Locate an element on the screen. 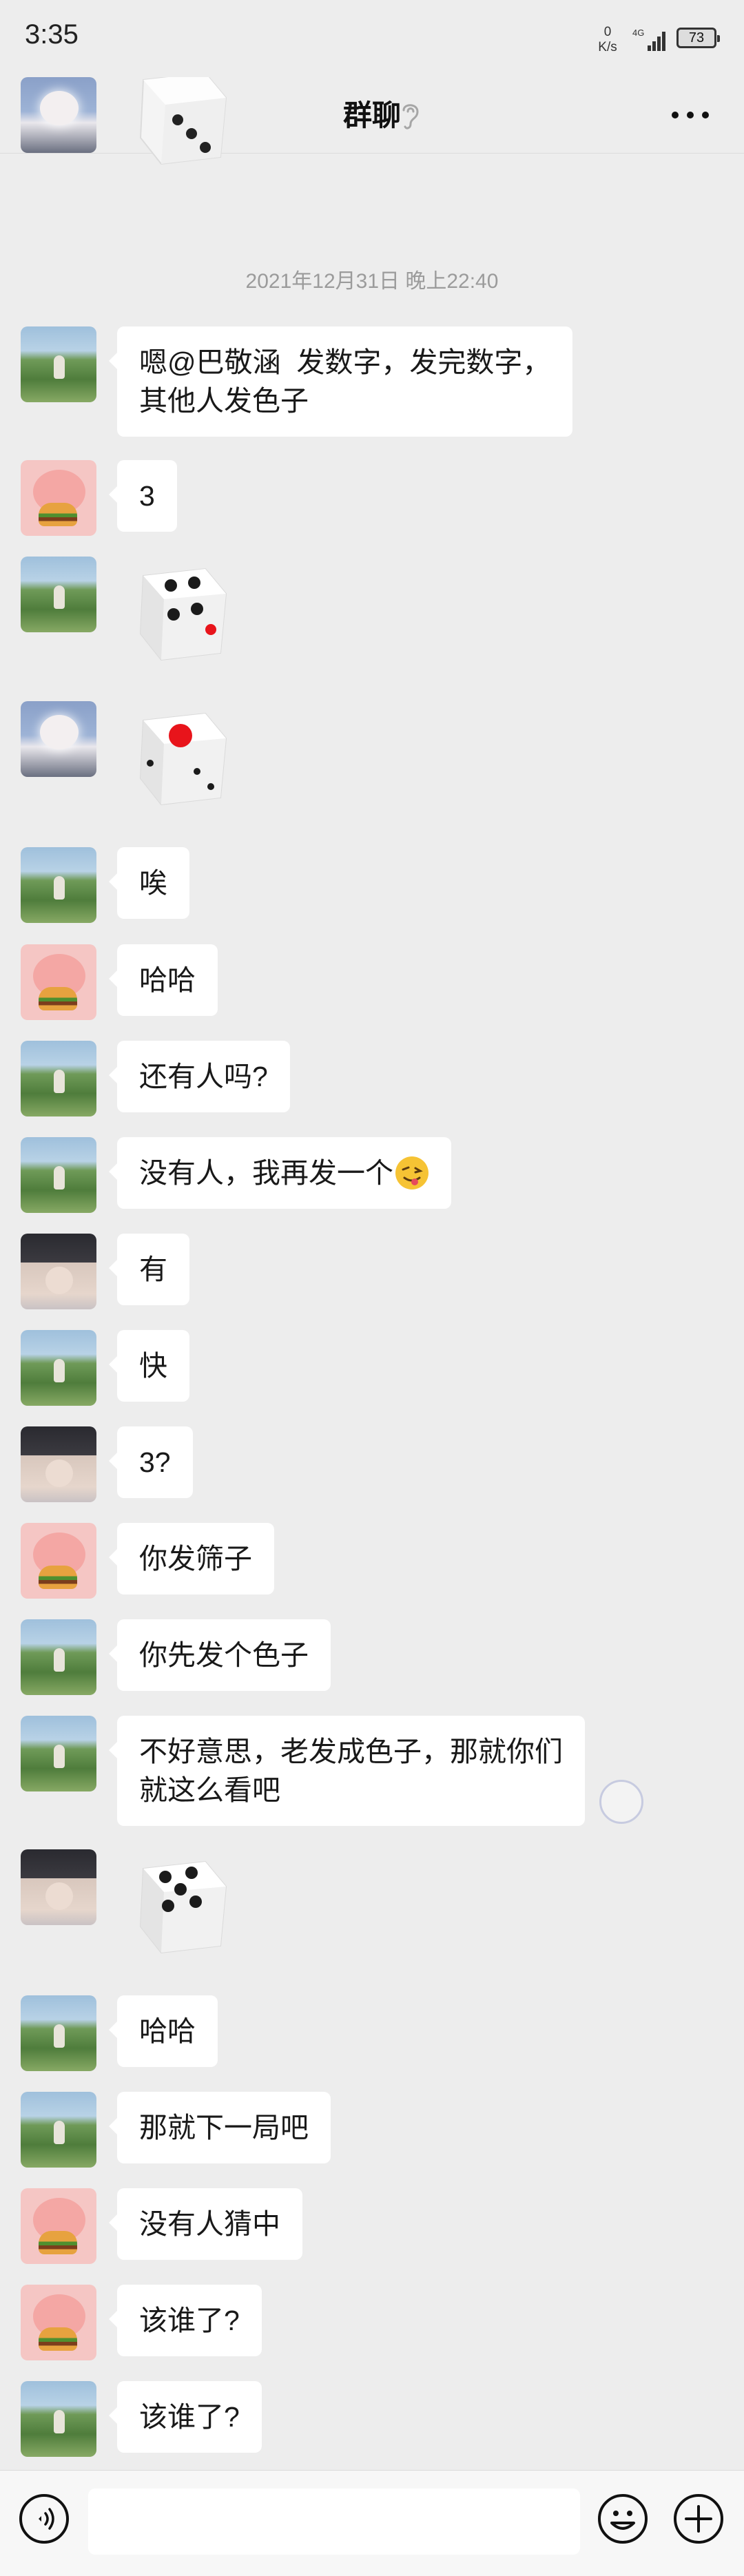 The height and width of the screenshot is (2576, 744). message-bubble: 还有人吗? is located at coordinates (200, 1076).